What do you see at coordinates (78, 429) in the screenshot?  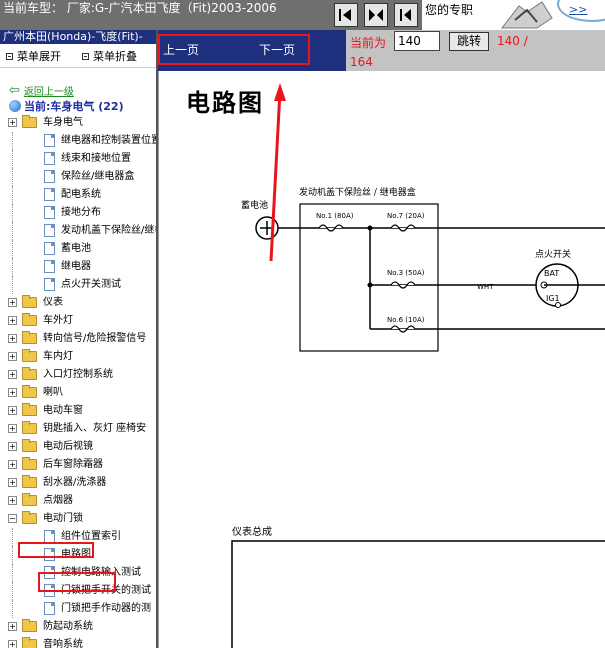 I see `tree-folder: + 钥匙插入、灰灯 座椅安` at bounding box center [78, 429].